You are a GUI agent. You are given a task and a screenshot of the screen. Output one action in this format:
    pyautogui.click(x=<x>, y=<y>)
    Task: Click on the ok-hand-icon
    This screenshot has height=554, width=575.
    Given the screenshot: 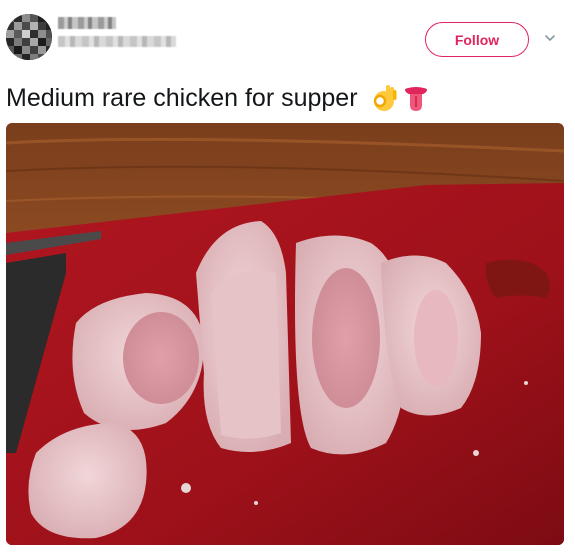 What is the action you would take?
    pyautogui.click(x=385, y=98)
    